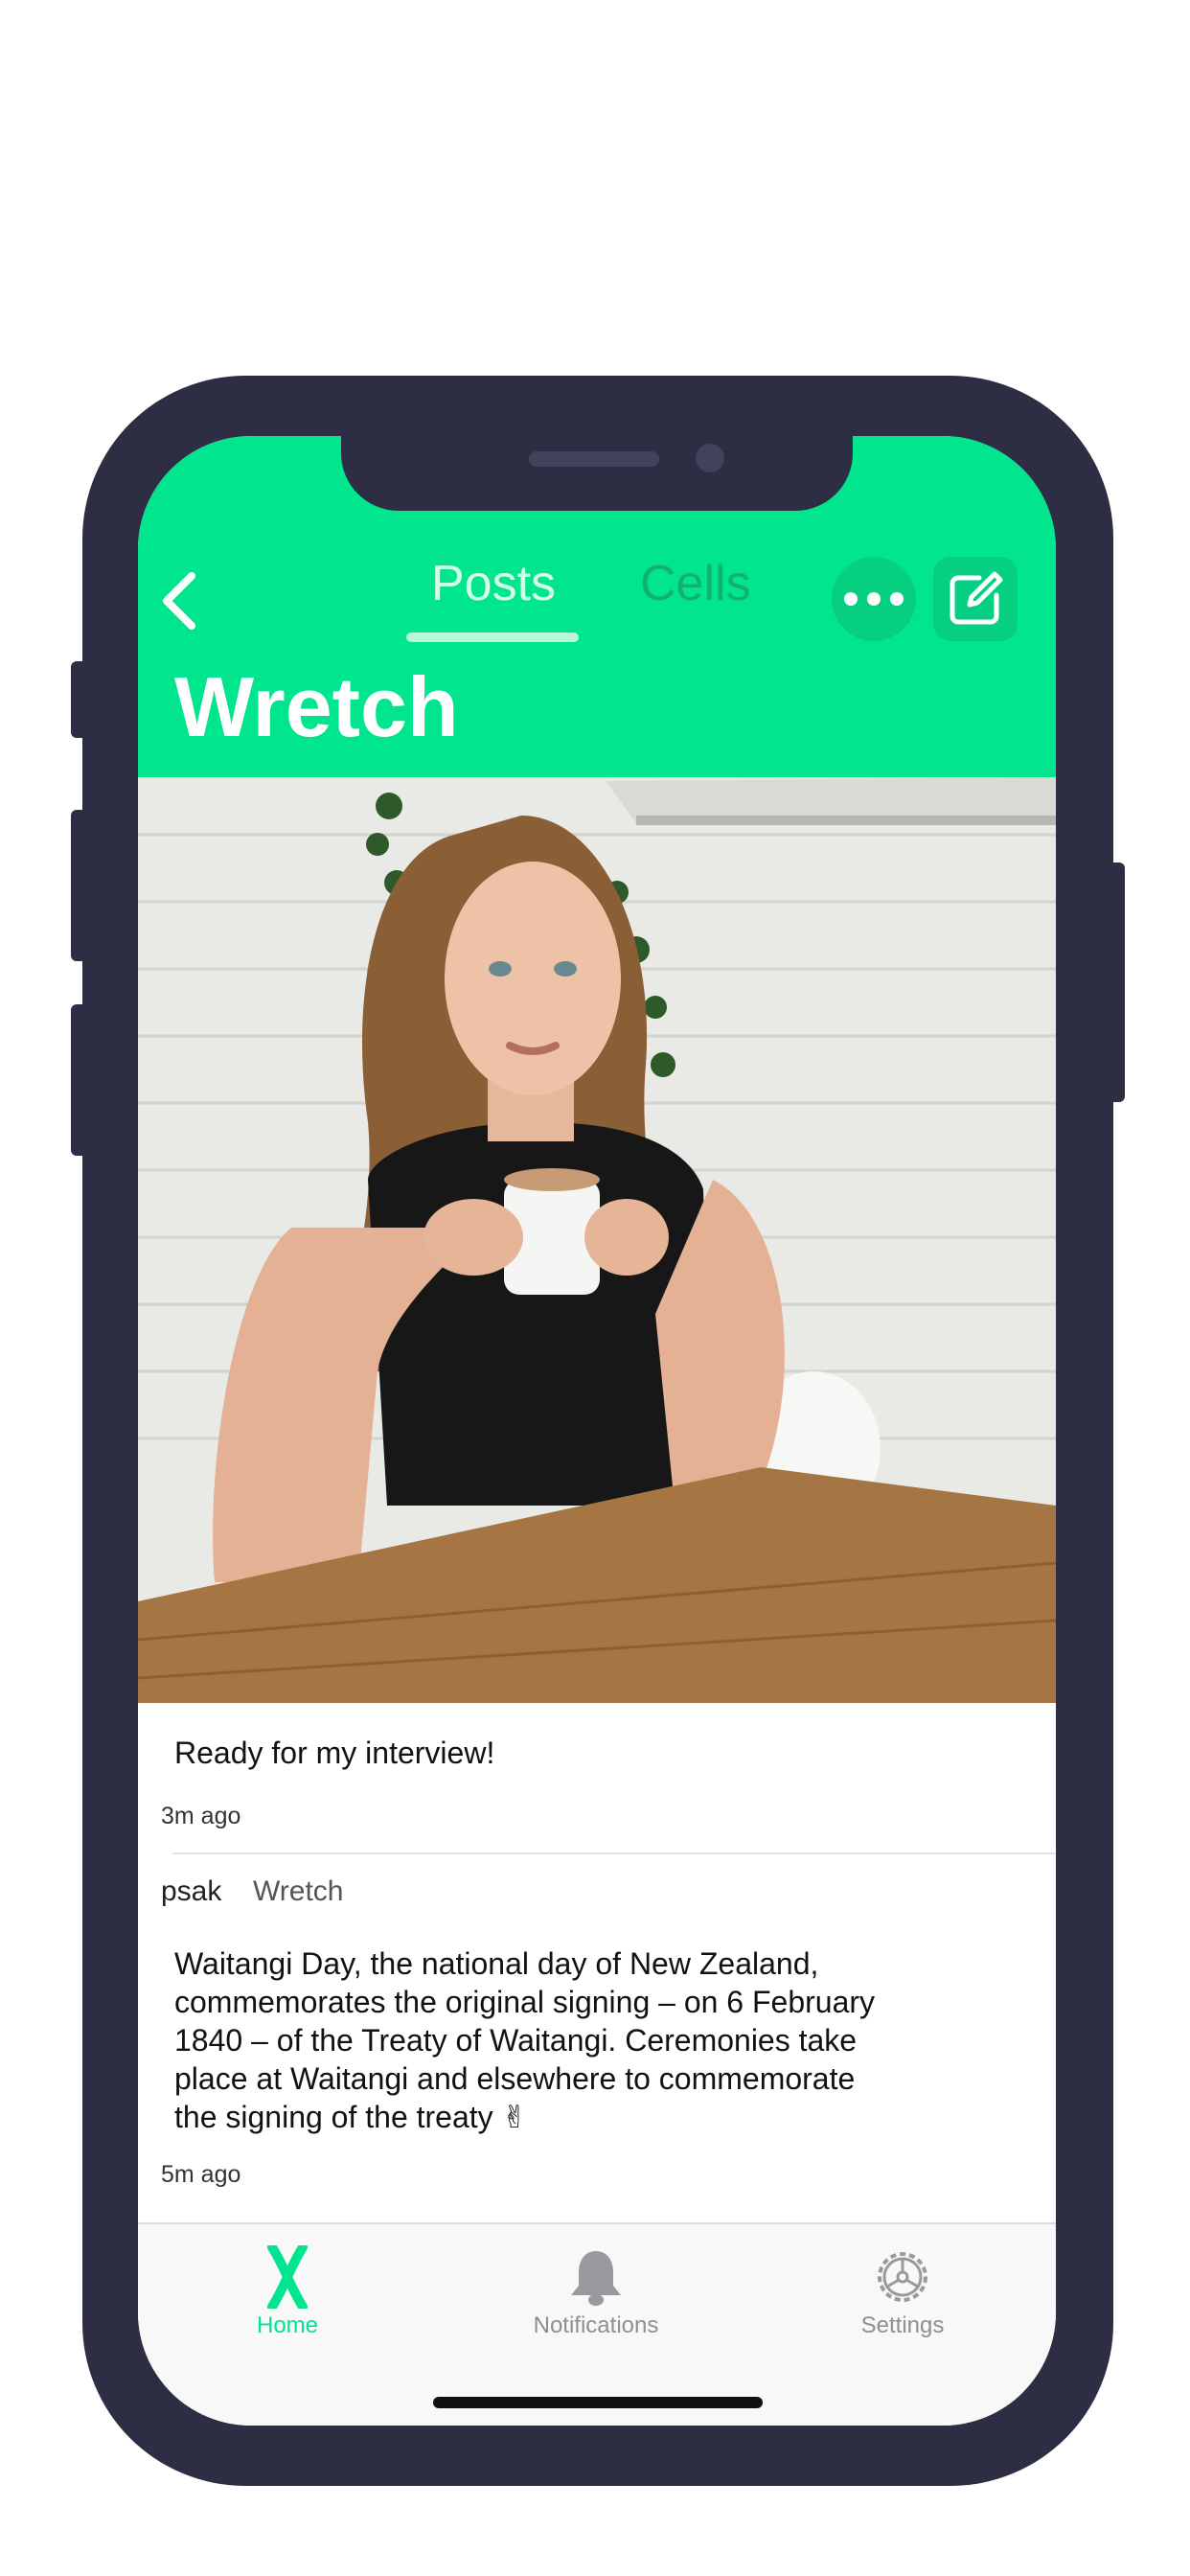  I want to click on post-text: Ready for my interview!, so click(334, 1753).